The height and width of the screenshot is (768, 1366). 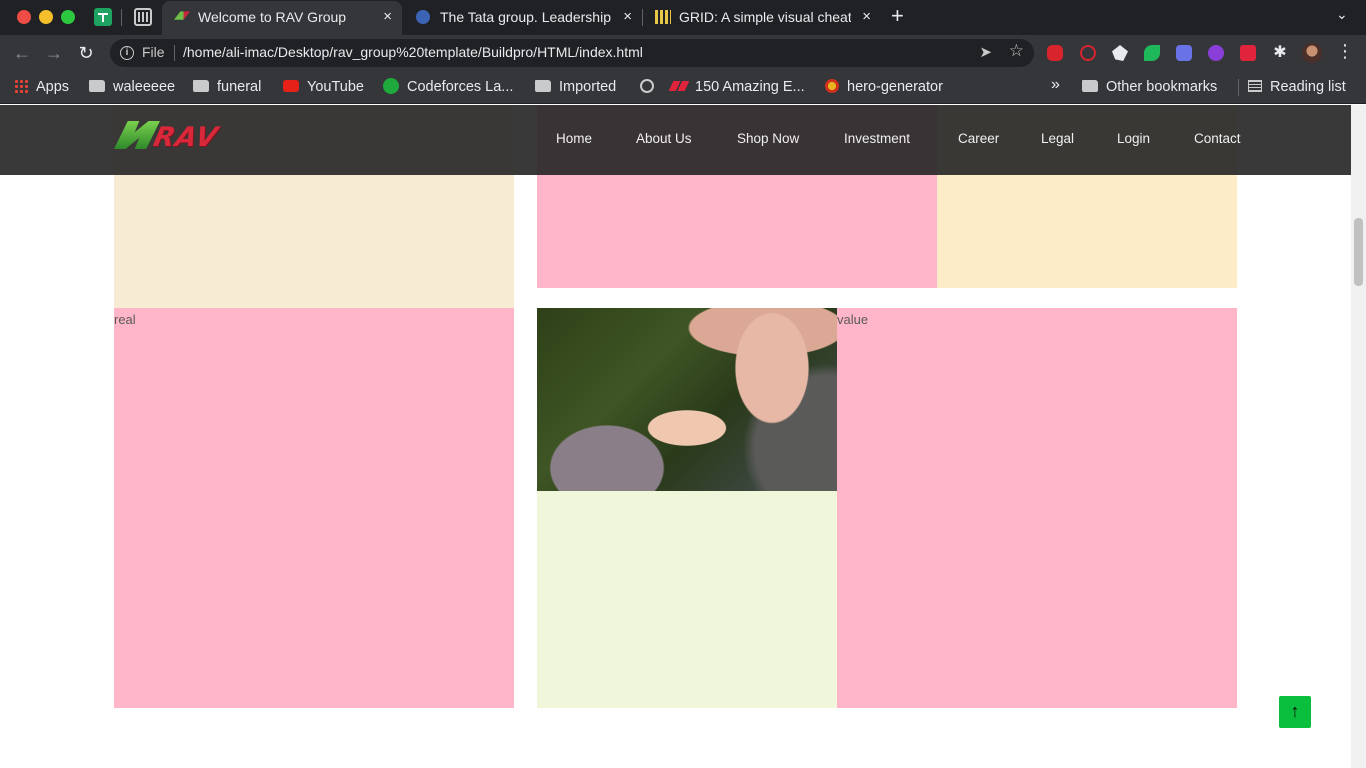 I want to click on bookmark-folder-imported: Imported, so click(x=575, y=87).